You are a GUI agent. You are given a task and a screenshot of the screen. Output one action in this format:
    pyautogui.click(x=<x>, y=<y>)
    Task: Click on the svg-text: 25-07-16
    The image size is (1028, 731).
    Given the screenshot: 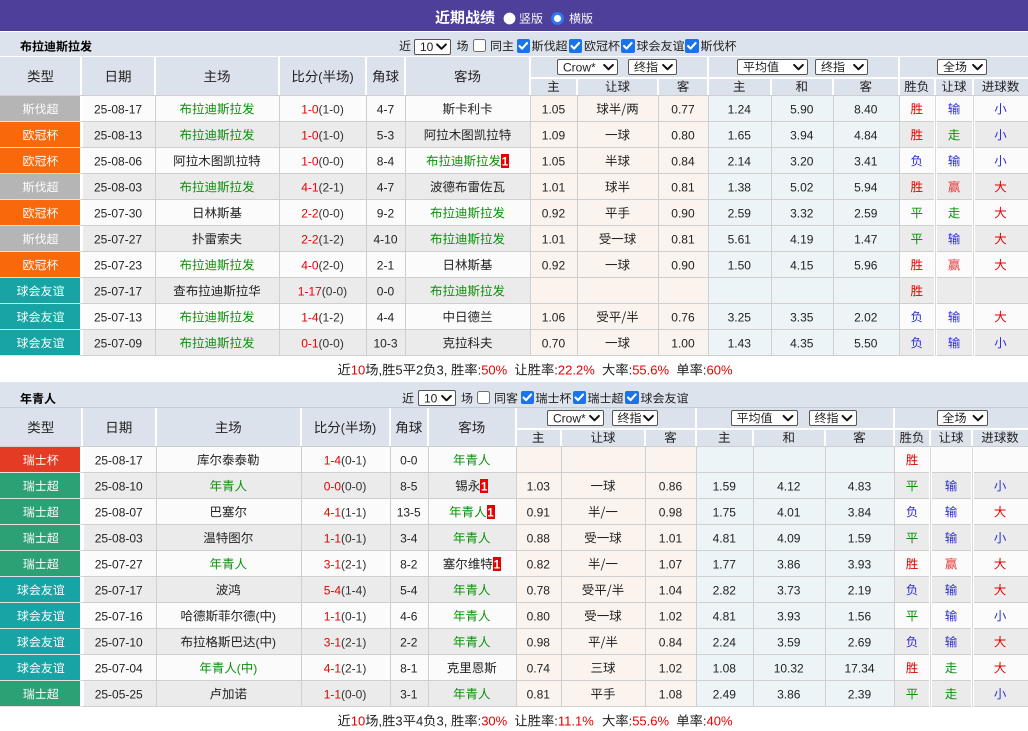 What is the action you would take?
    pyautogui.click(x=119, y=616)
    